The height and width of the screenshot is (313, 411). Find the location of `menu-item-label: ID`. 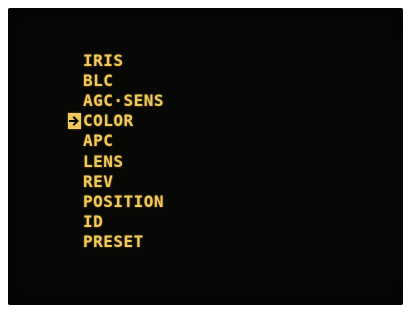

menu-item-label: ID is located at coordinates (93, 222).